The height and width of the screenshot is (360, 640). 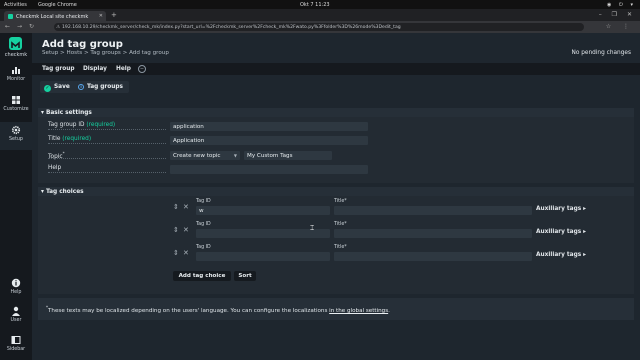 I want to click on mouse-cursor-icon: ⌶, so click(x=312, y=228).